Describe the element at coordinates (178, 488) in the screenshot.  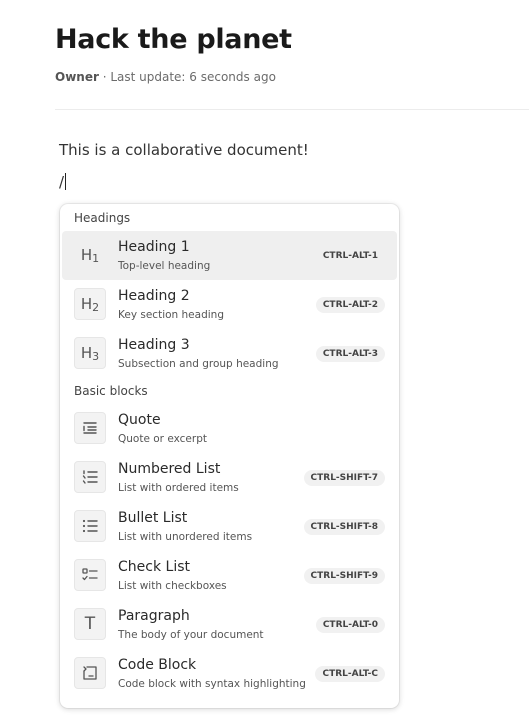
I see `menu-item-description: List with ordered items` at that location.